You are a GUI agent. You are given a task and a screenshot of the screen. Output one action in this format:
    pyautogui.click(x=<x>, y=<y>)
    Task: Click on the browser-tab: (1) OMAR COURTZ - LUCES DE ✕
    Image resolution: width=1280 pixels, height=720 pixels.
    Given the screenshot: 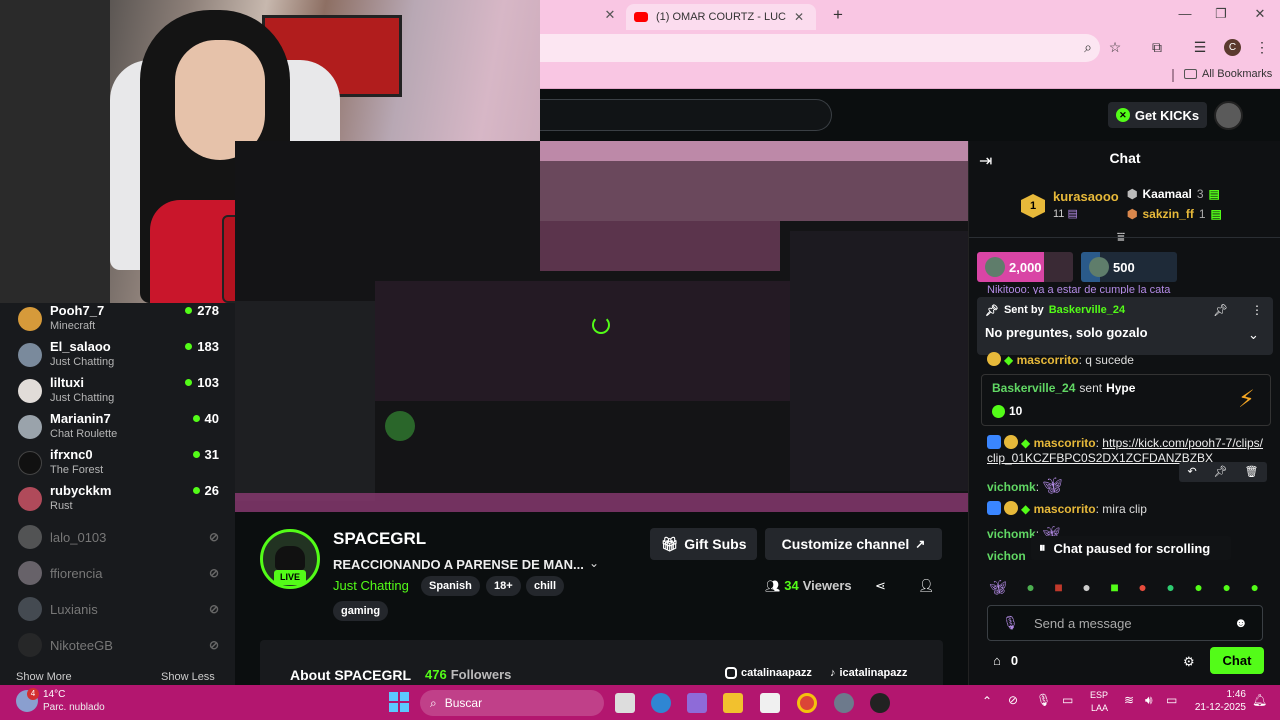 What is the action you would take?
    pyautogui.click(x=721, y=17)
    